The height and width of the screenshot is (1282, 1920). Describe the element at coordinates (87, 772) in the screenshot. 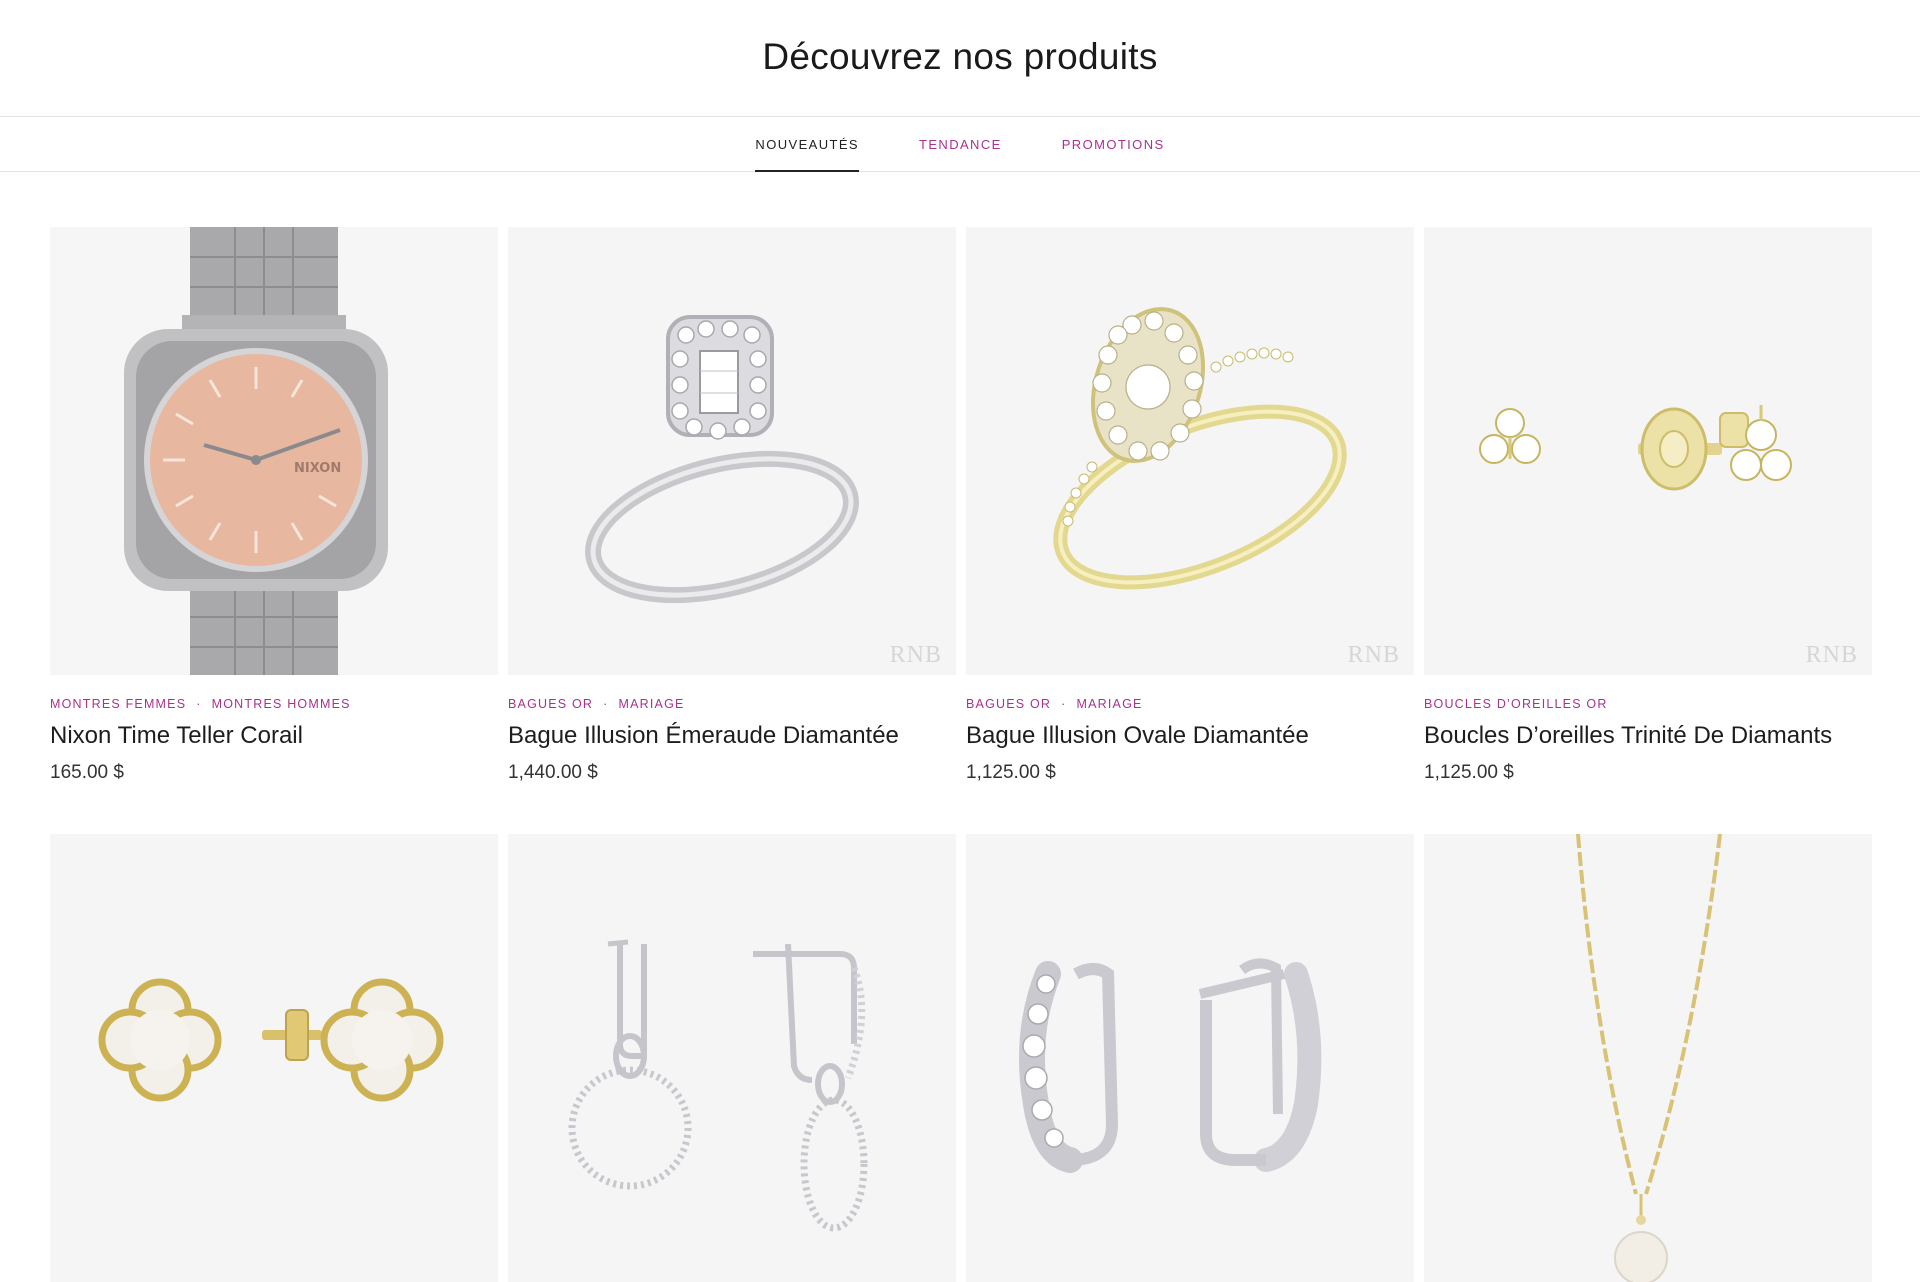

I see `product-price: 165.00 $` at that location.